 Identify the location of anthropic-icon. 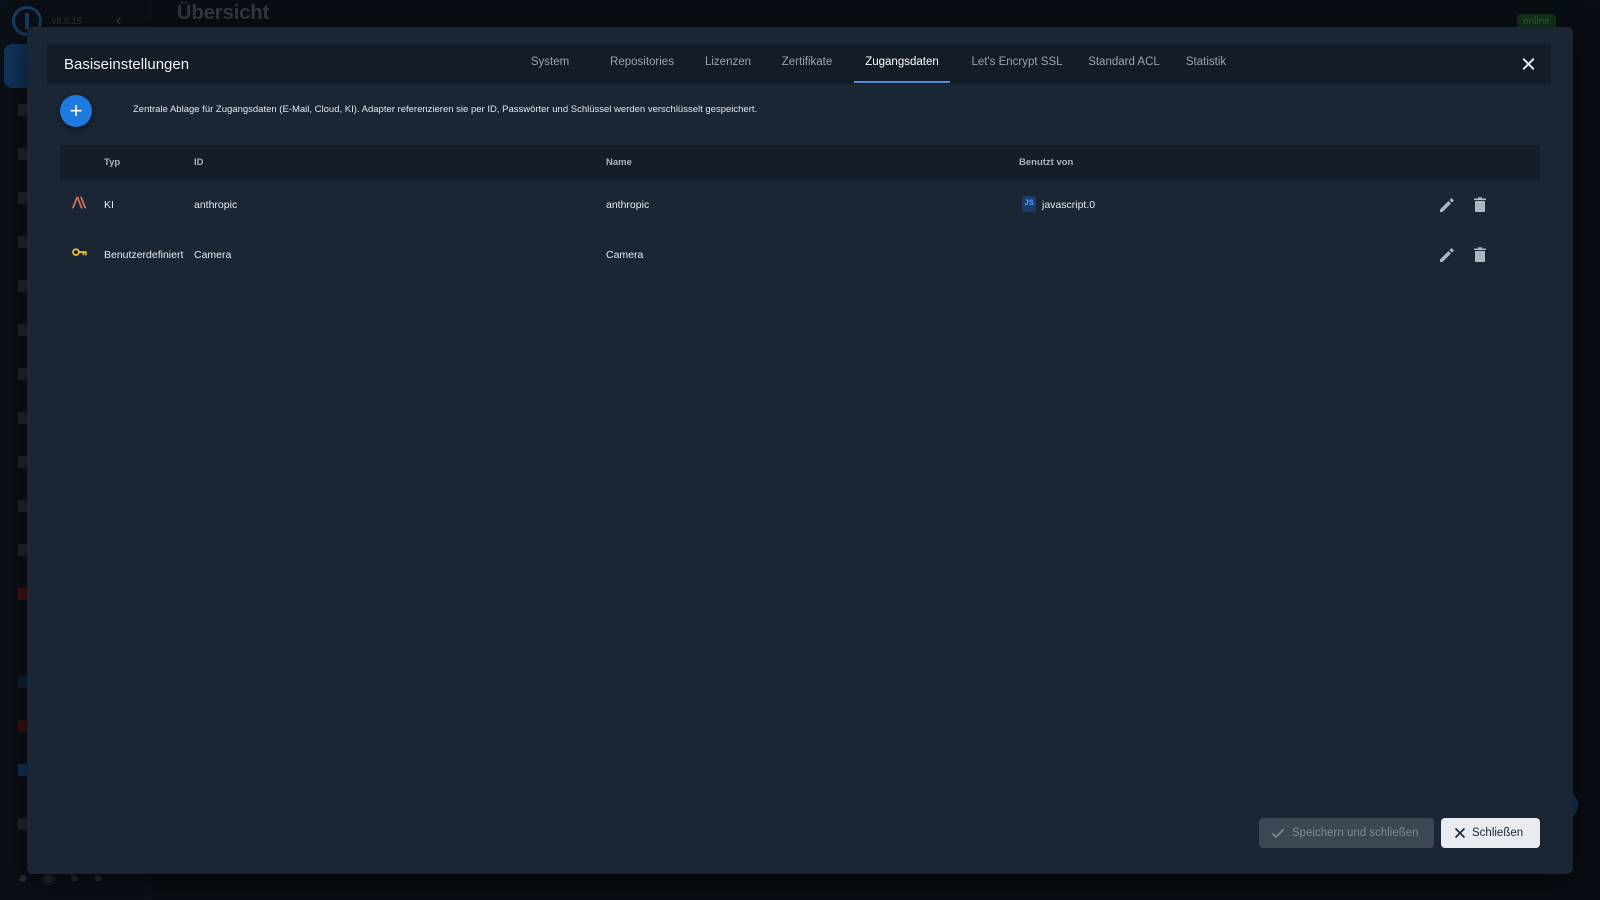
(79, 202).